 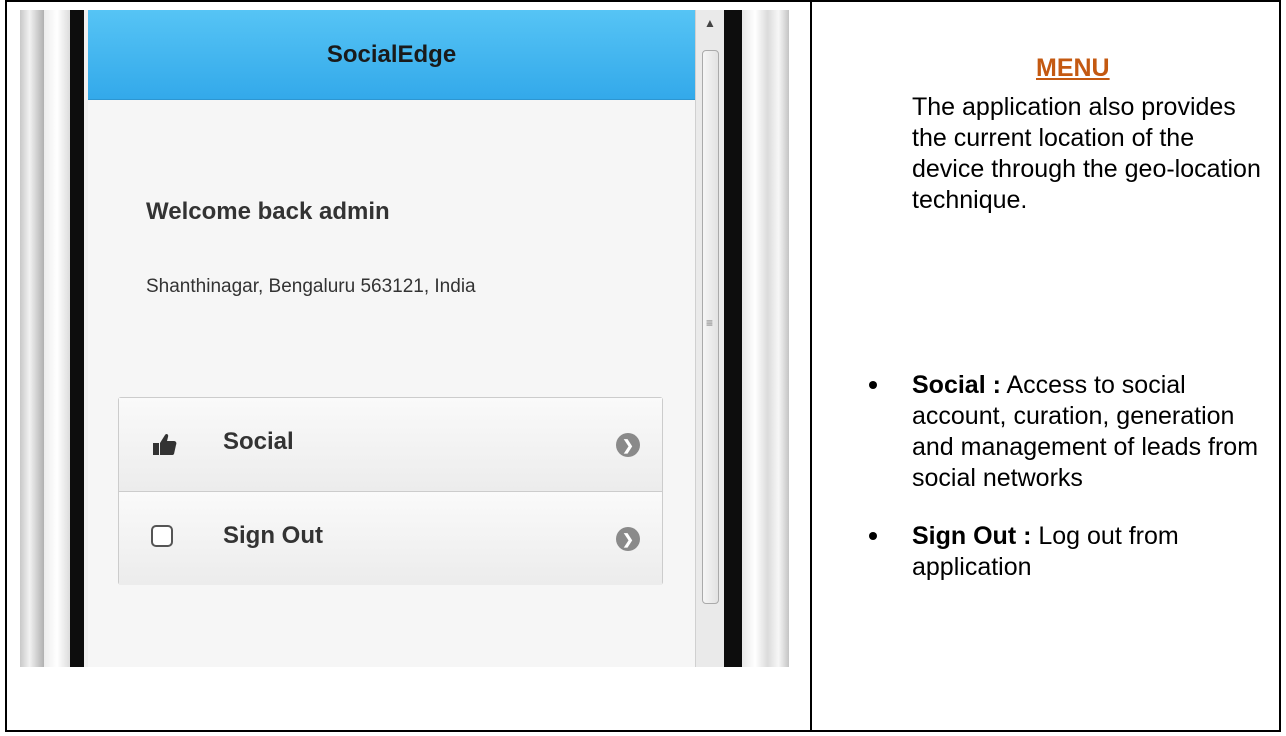 What do you see at coordinates (1073, 68) in the screenshot?
I see `section-heading: MENU` at bounding box center [1073, 68].